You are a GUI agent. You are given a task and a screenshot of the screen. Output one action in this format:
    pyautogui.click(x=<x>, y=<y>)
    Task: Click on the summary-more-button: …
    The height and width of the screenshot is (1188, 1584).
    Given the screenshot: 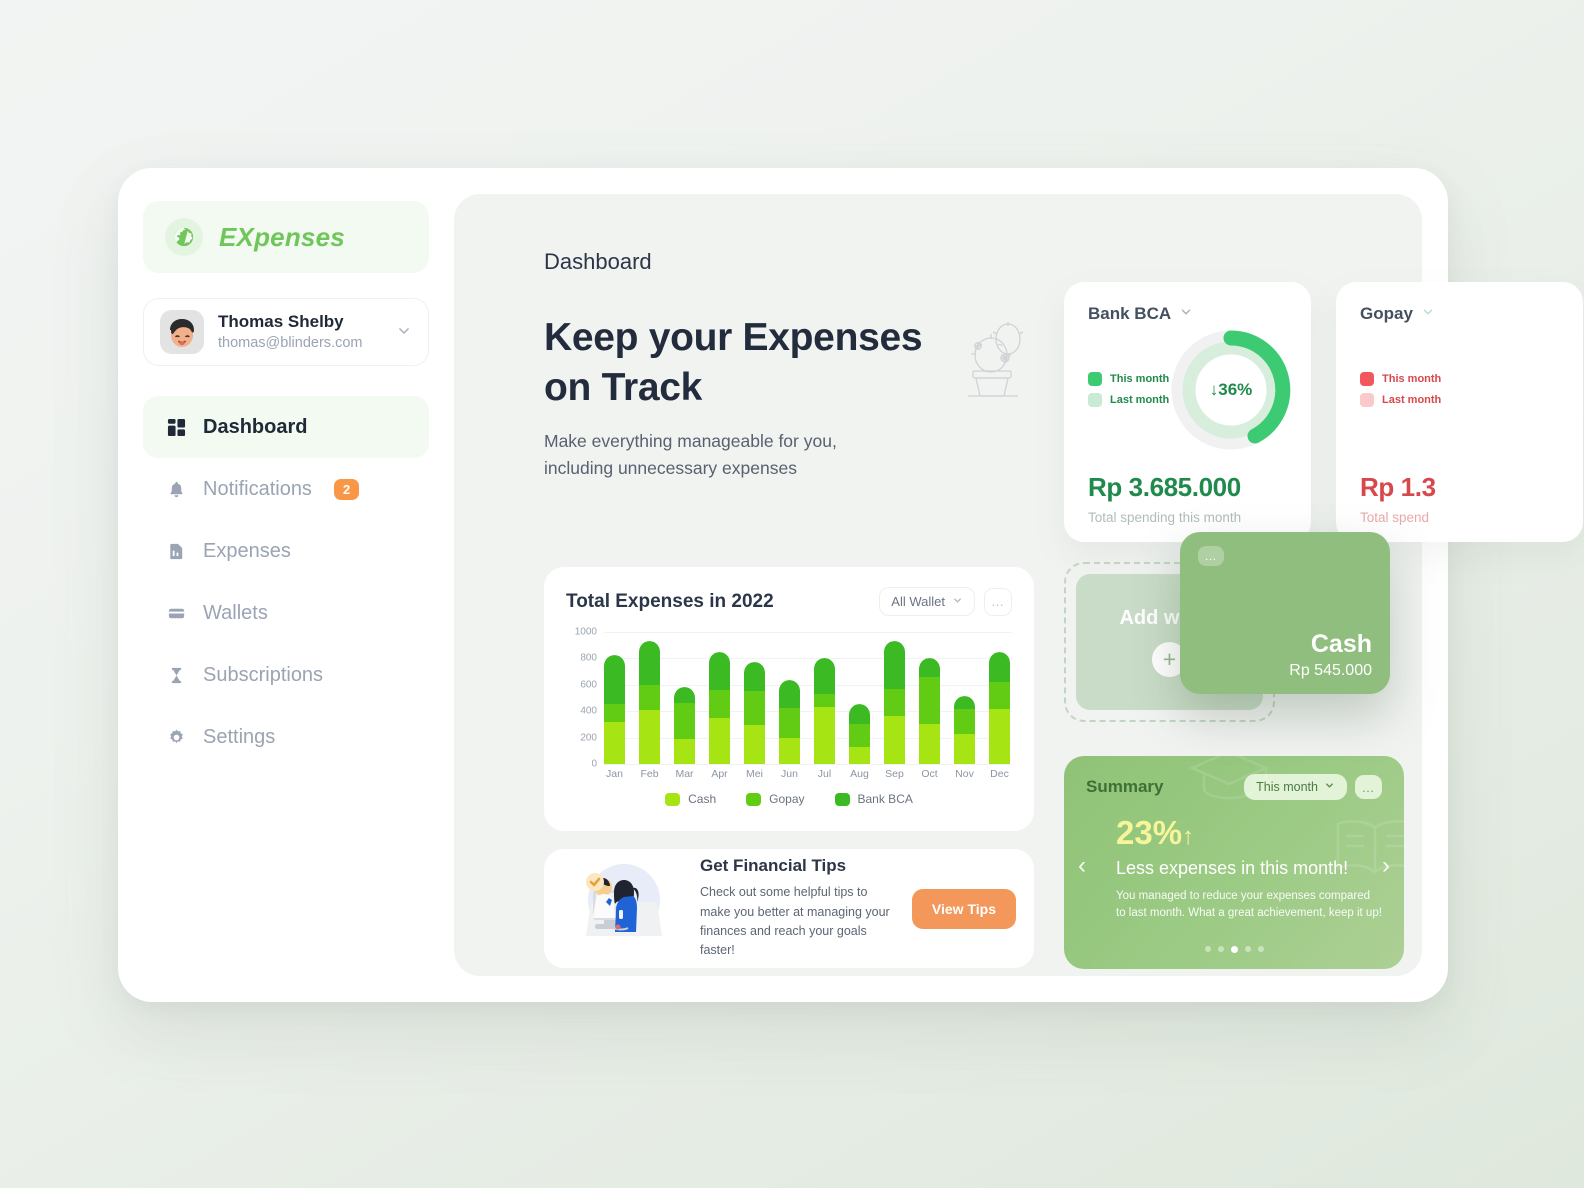 What is the action you would take?
    pyautogui.click(x=1368, y=787)
    